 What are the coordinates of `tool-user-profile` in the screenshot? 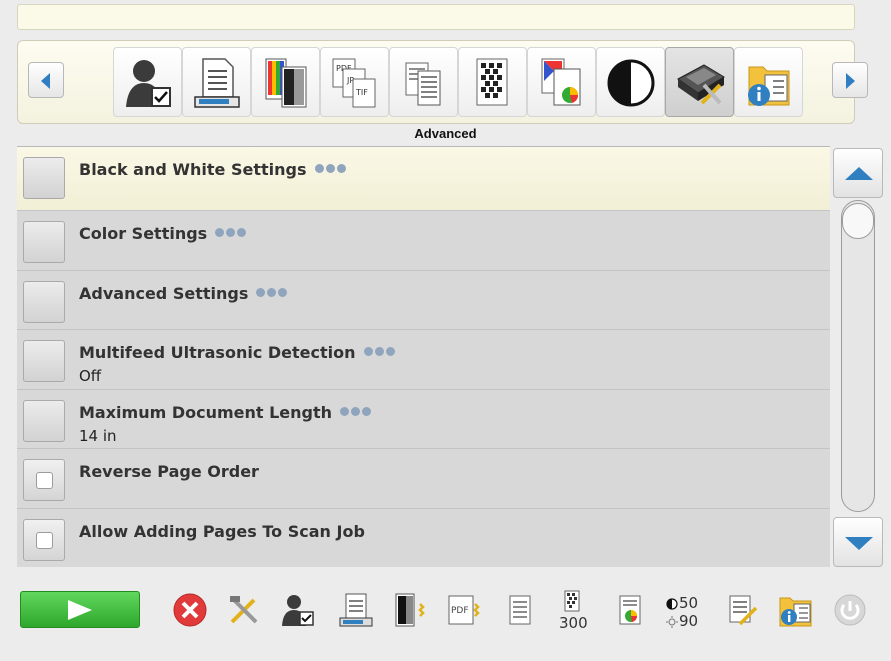 It's located at (147, 82).